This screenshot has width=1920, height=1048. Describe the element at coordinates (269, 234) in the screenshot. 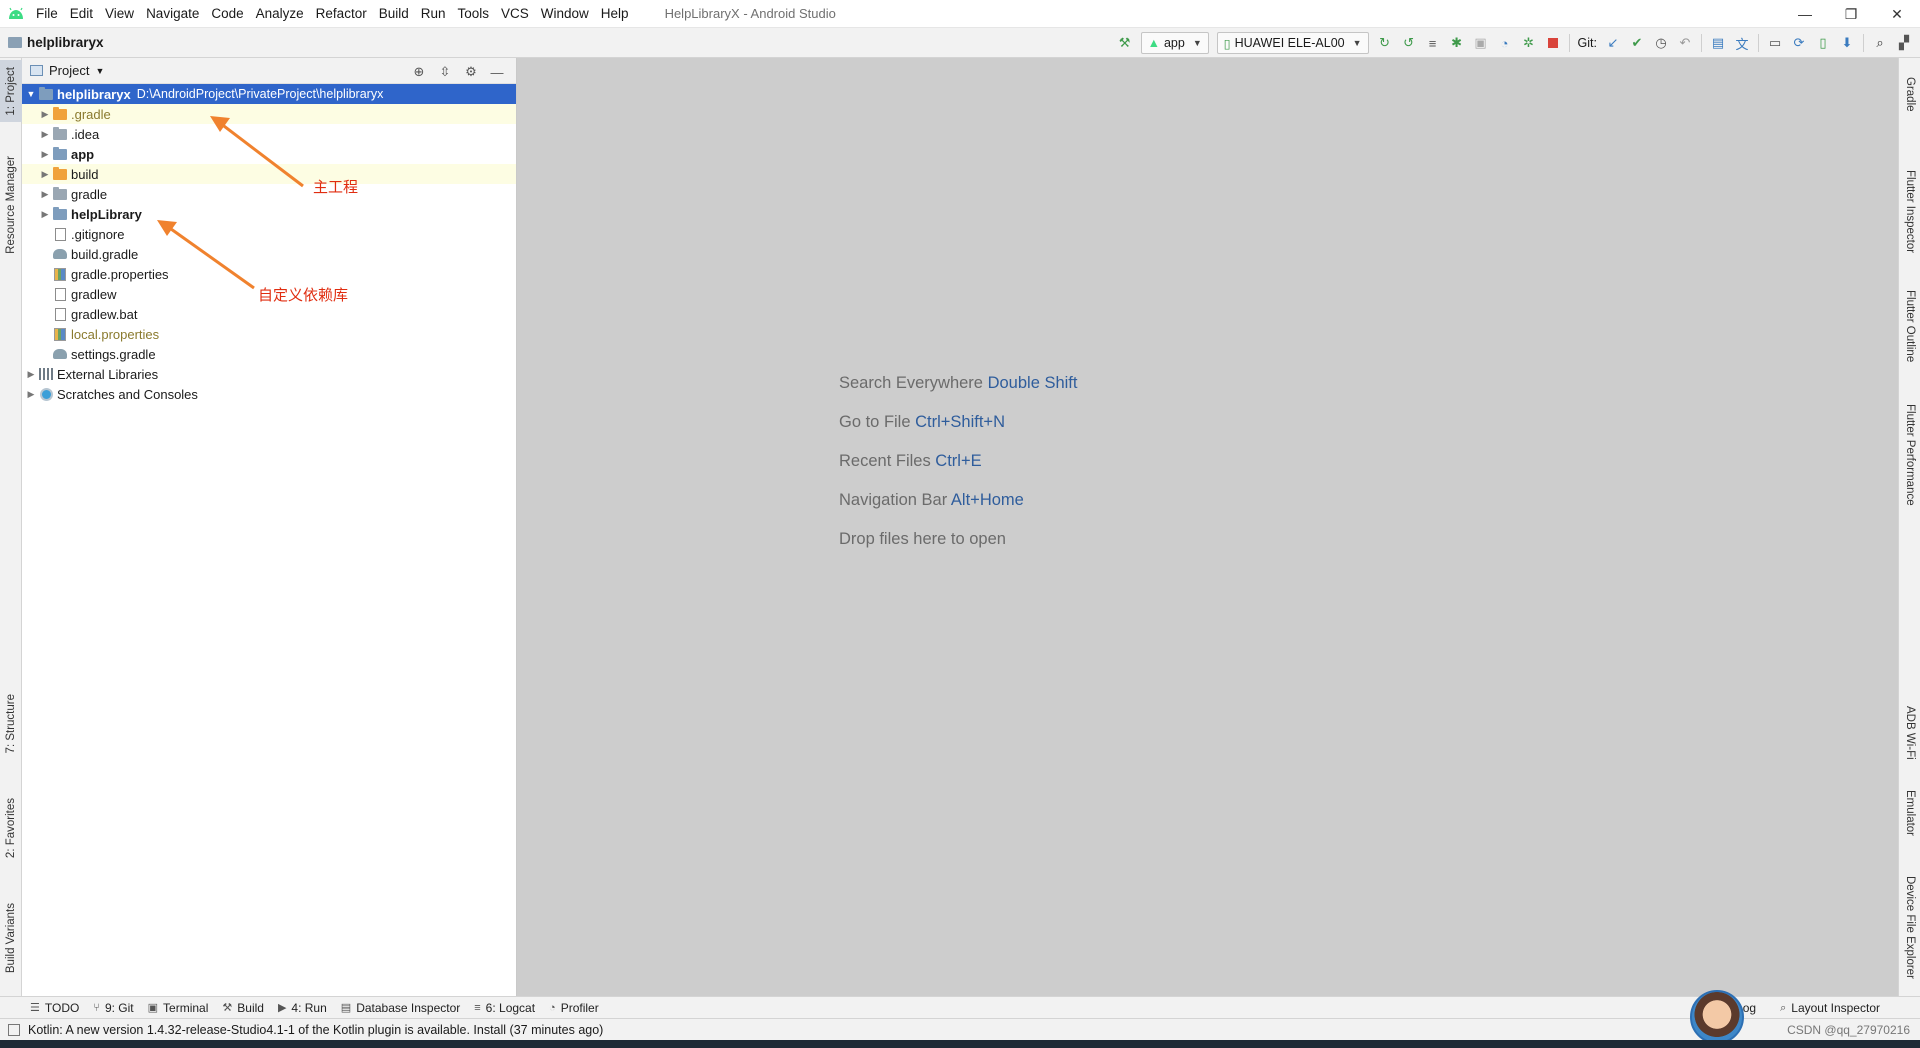

I see `tree-item: .gitignore` at that location.